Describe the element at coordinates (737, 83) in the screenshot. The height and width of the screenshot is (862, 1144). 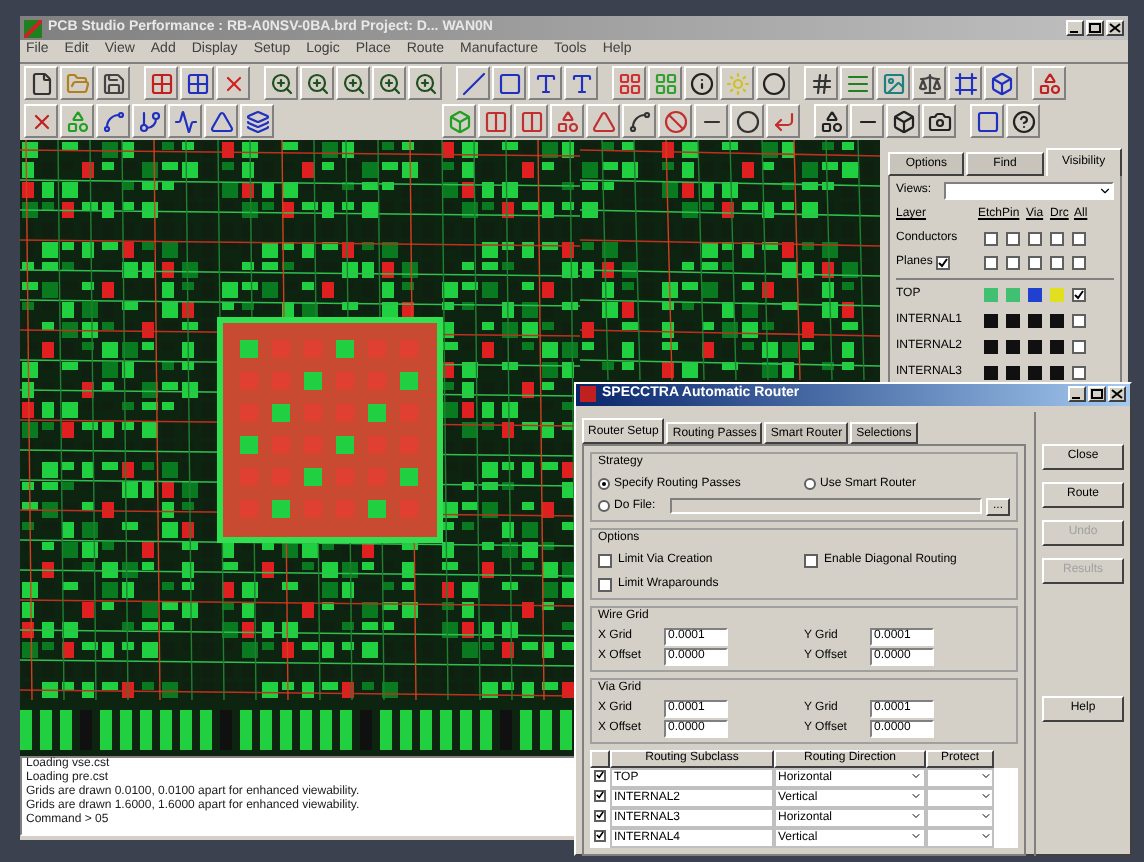
I see `sun-icon` at that location.